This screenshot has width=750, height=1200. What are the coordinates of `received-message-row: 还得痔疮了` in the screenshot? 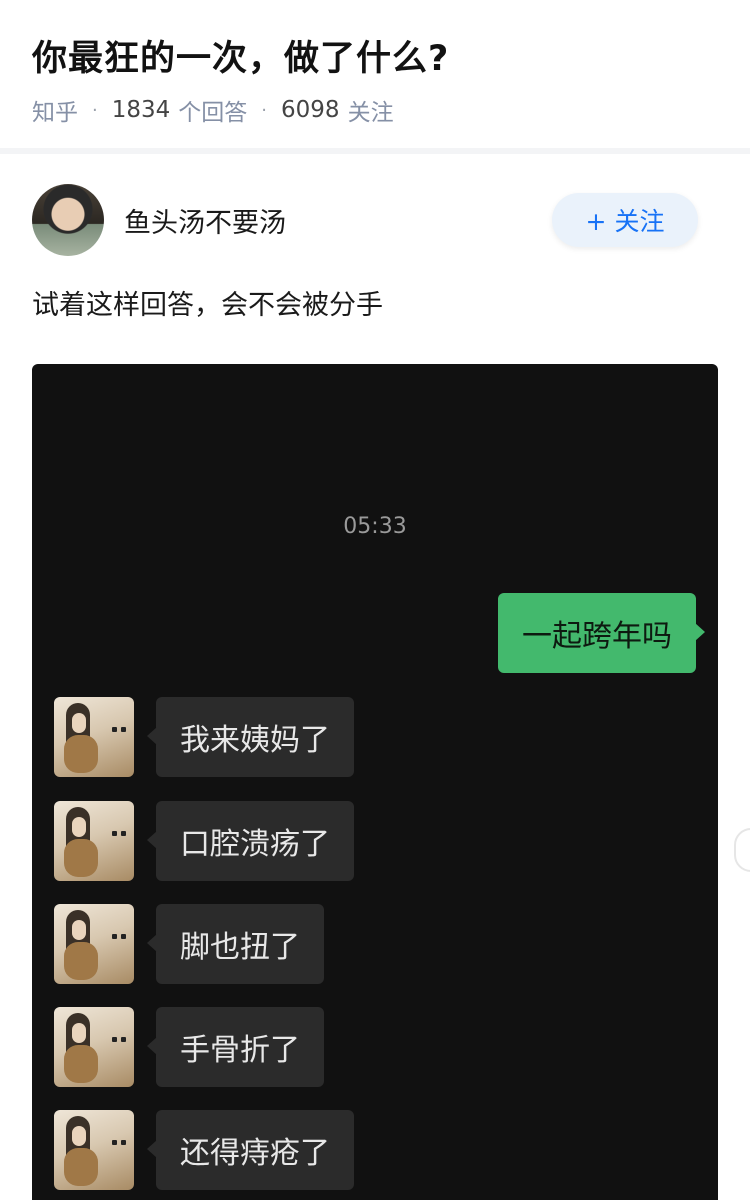 It's located at (204, 1150).